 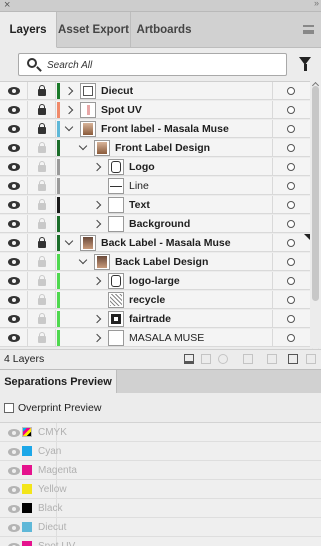 I want to click on layer-row: Back Label Design, so click(x=155, y=262).